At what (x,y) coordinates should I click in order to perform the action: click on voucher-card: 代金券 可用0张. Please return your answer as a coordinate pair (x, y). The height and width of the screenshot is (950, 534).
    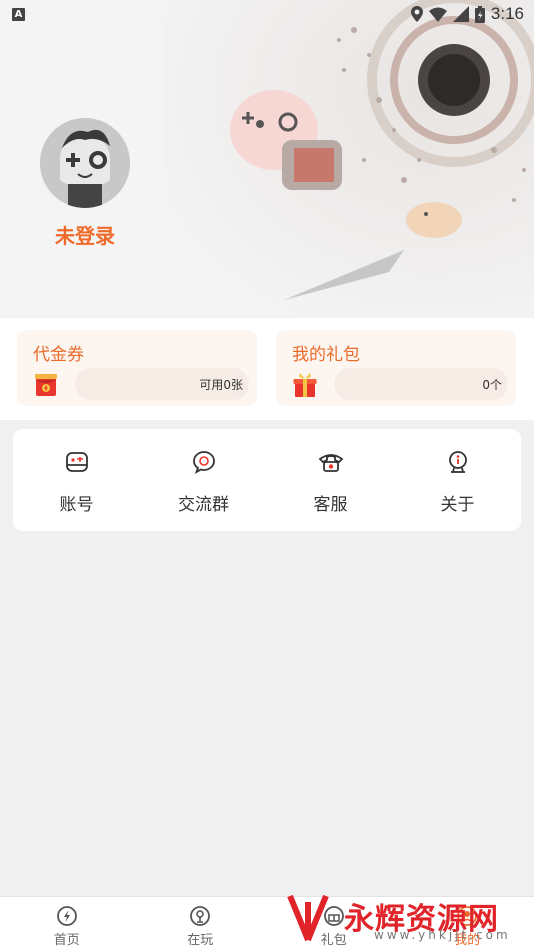
    Looking at the image, I should click on (137, 368).